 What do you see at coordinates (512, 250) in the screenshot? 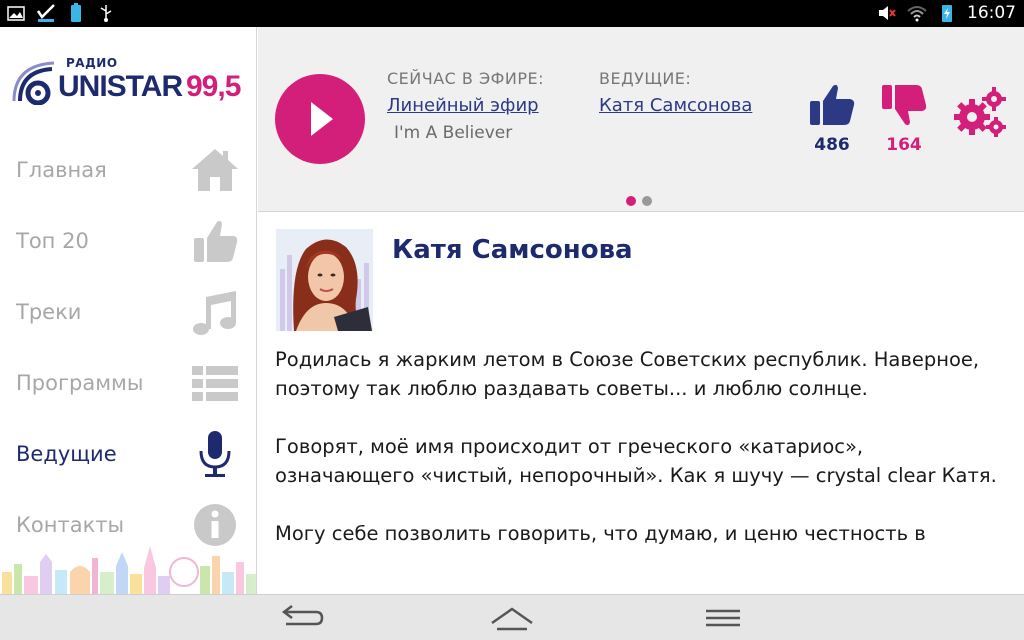
I see `host-name: Катя Самсонова` at bounding box center [512, 250].